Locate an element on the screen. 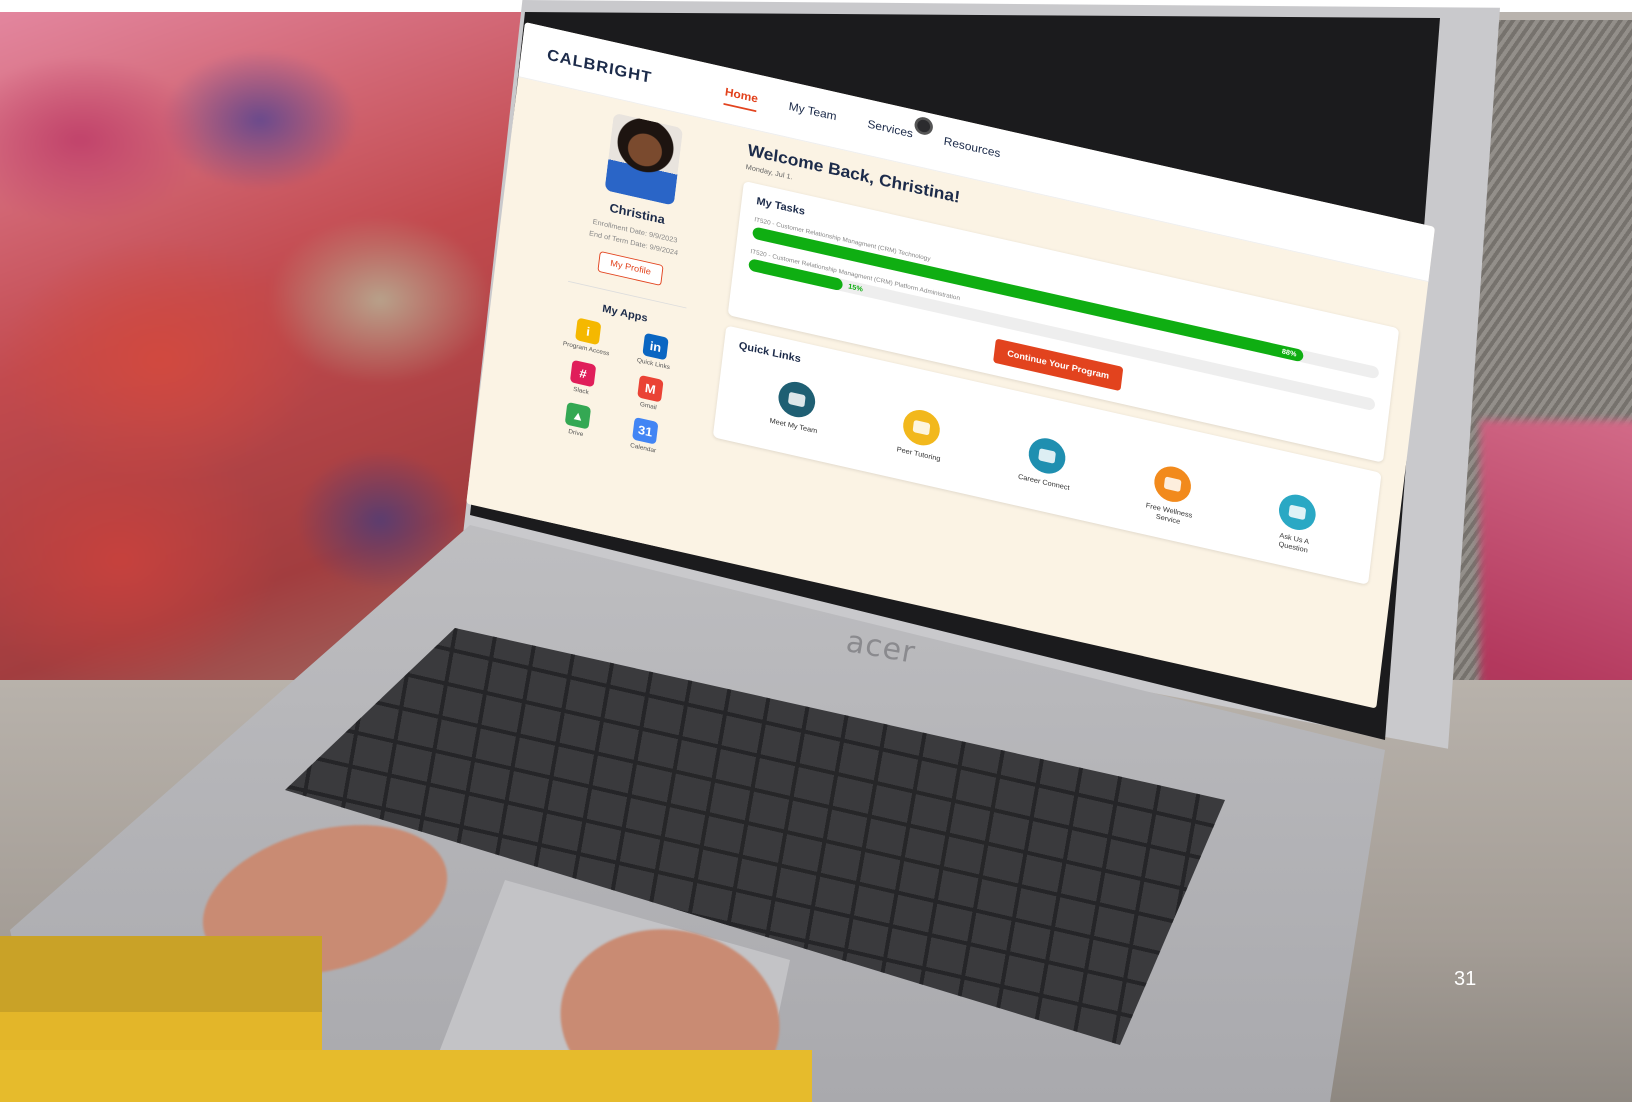 The width and height of the screenshot is (1632, 1102). app-label: Quick Links is located at coordinates (653, 364).